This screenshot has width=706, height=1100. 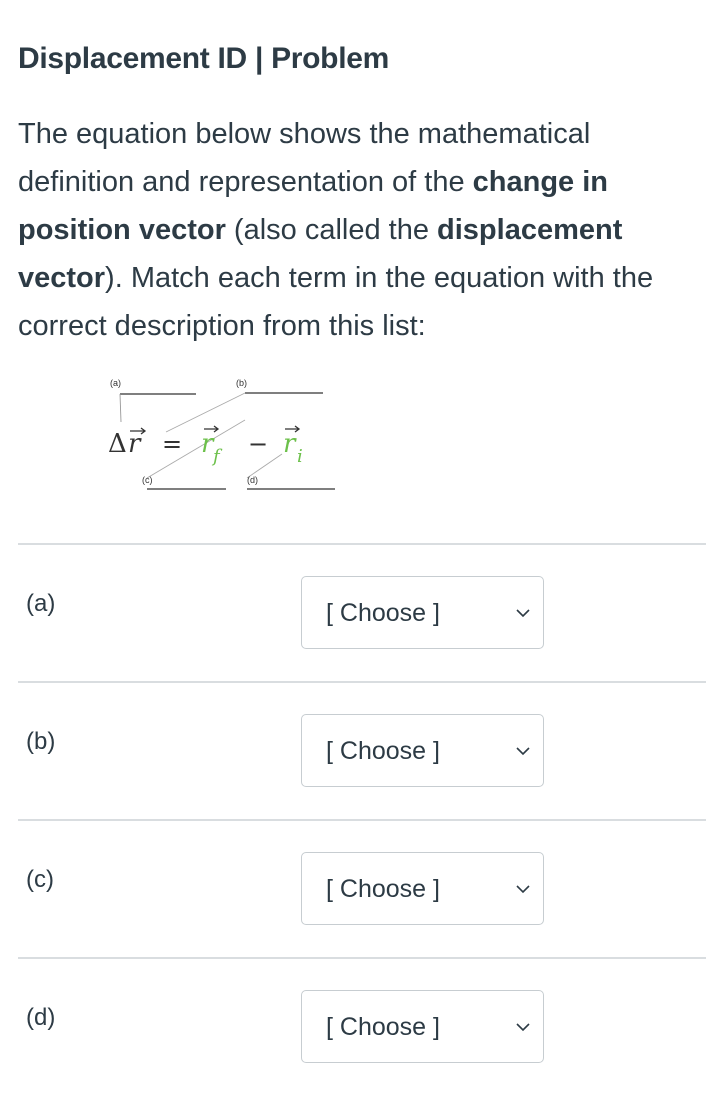 I want to click on answer-select-d: [ Choose ], so click(x=422, y=1026).